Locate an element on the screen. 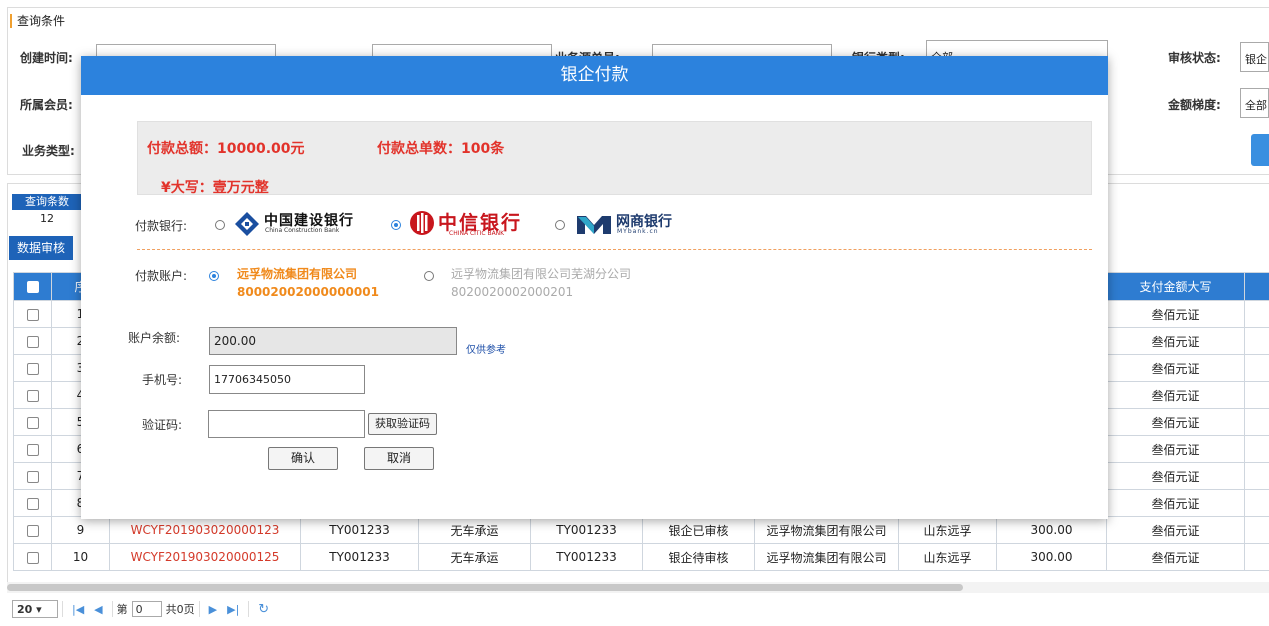 This screenshot has width=1269, height=626. pagination-bar: 20 ▾ |◀ ◀ 第 0 共0页 ▶ ▶| ↻ is located at coordinates (140, 609).